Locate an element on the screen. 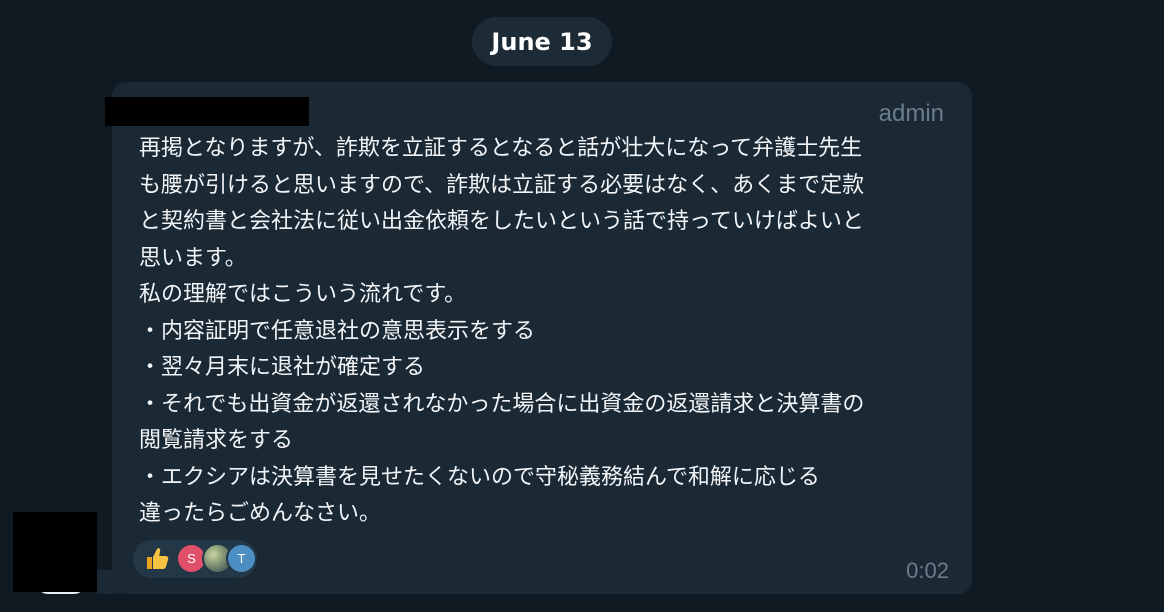  message-line: 再掲となりますが、詐欺を立証するとなると話が壮大になって弁護士先生 is located at coordinates (501, 148).